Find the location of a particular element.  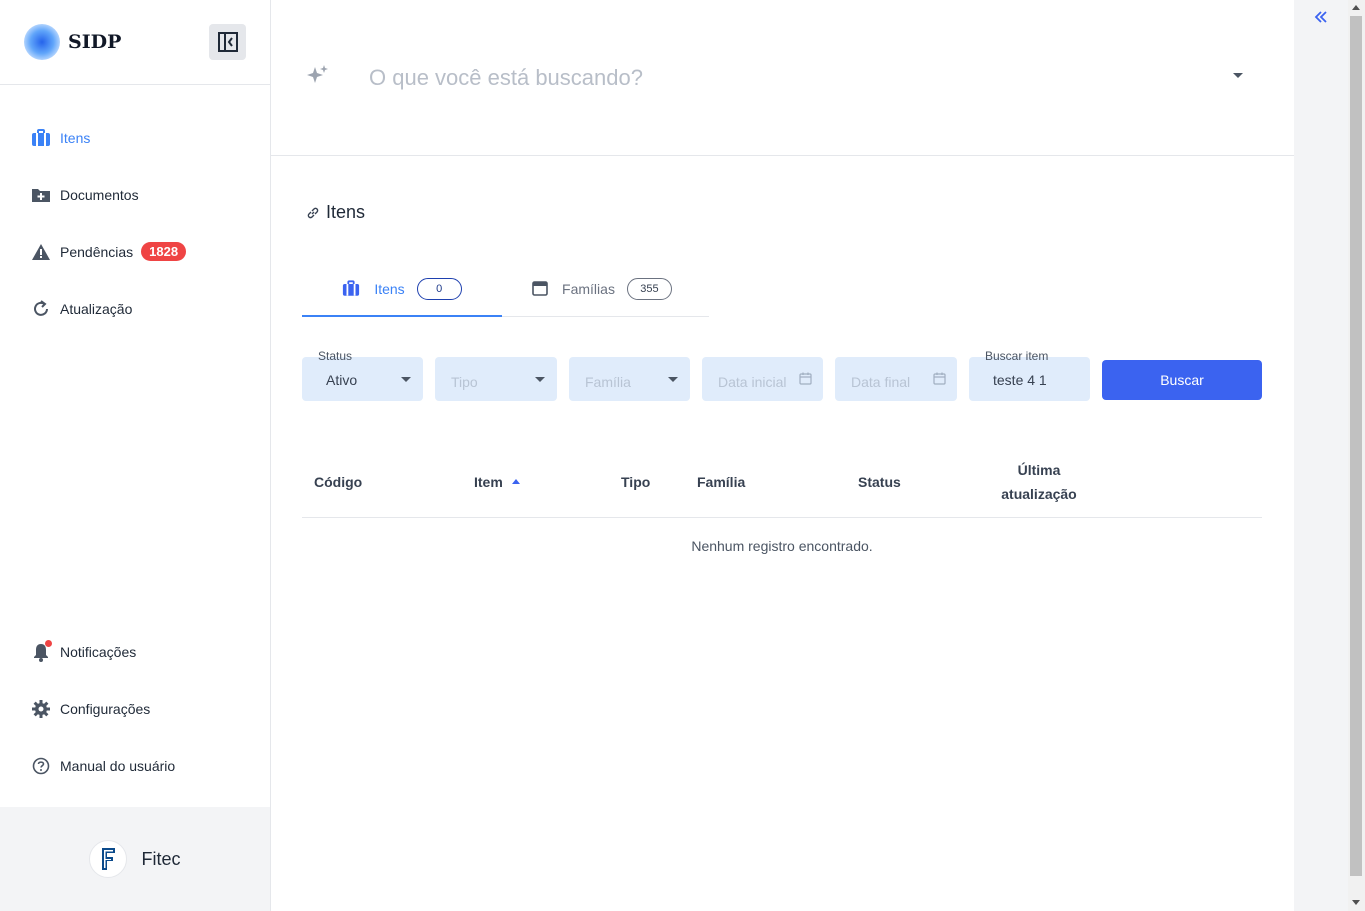

data-inicial-field: Data inicial is located at coordinates (762, 379).